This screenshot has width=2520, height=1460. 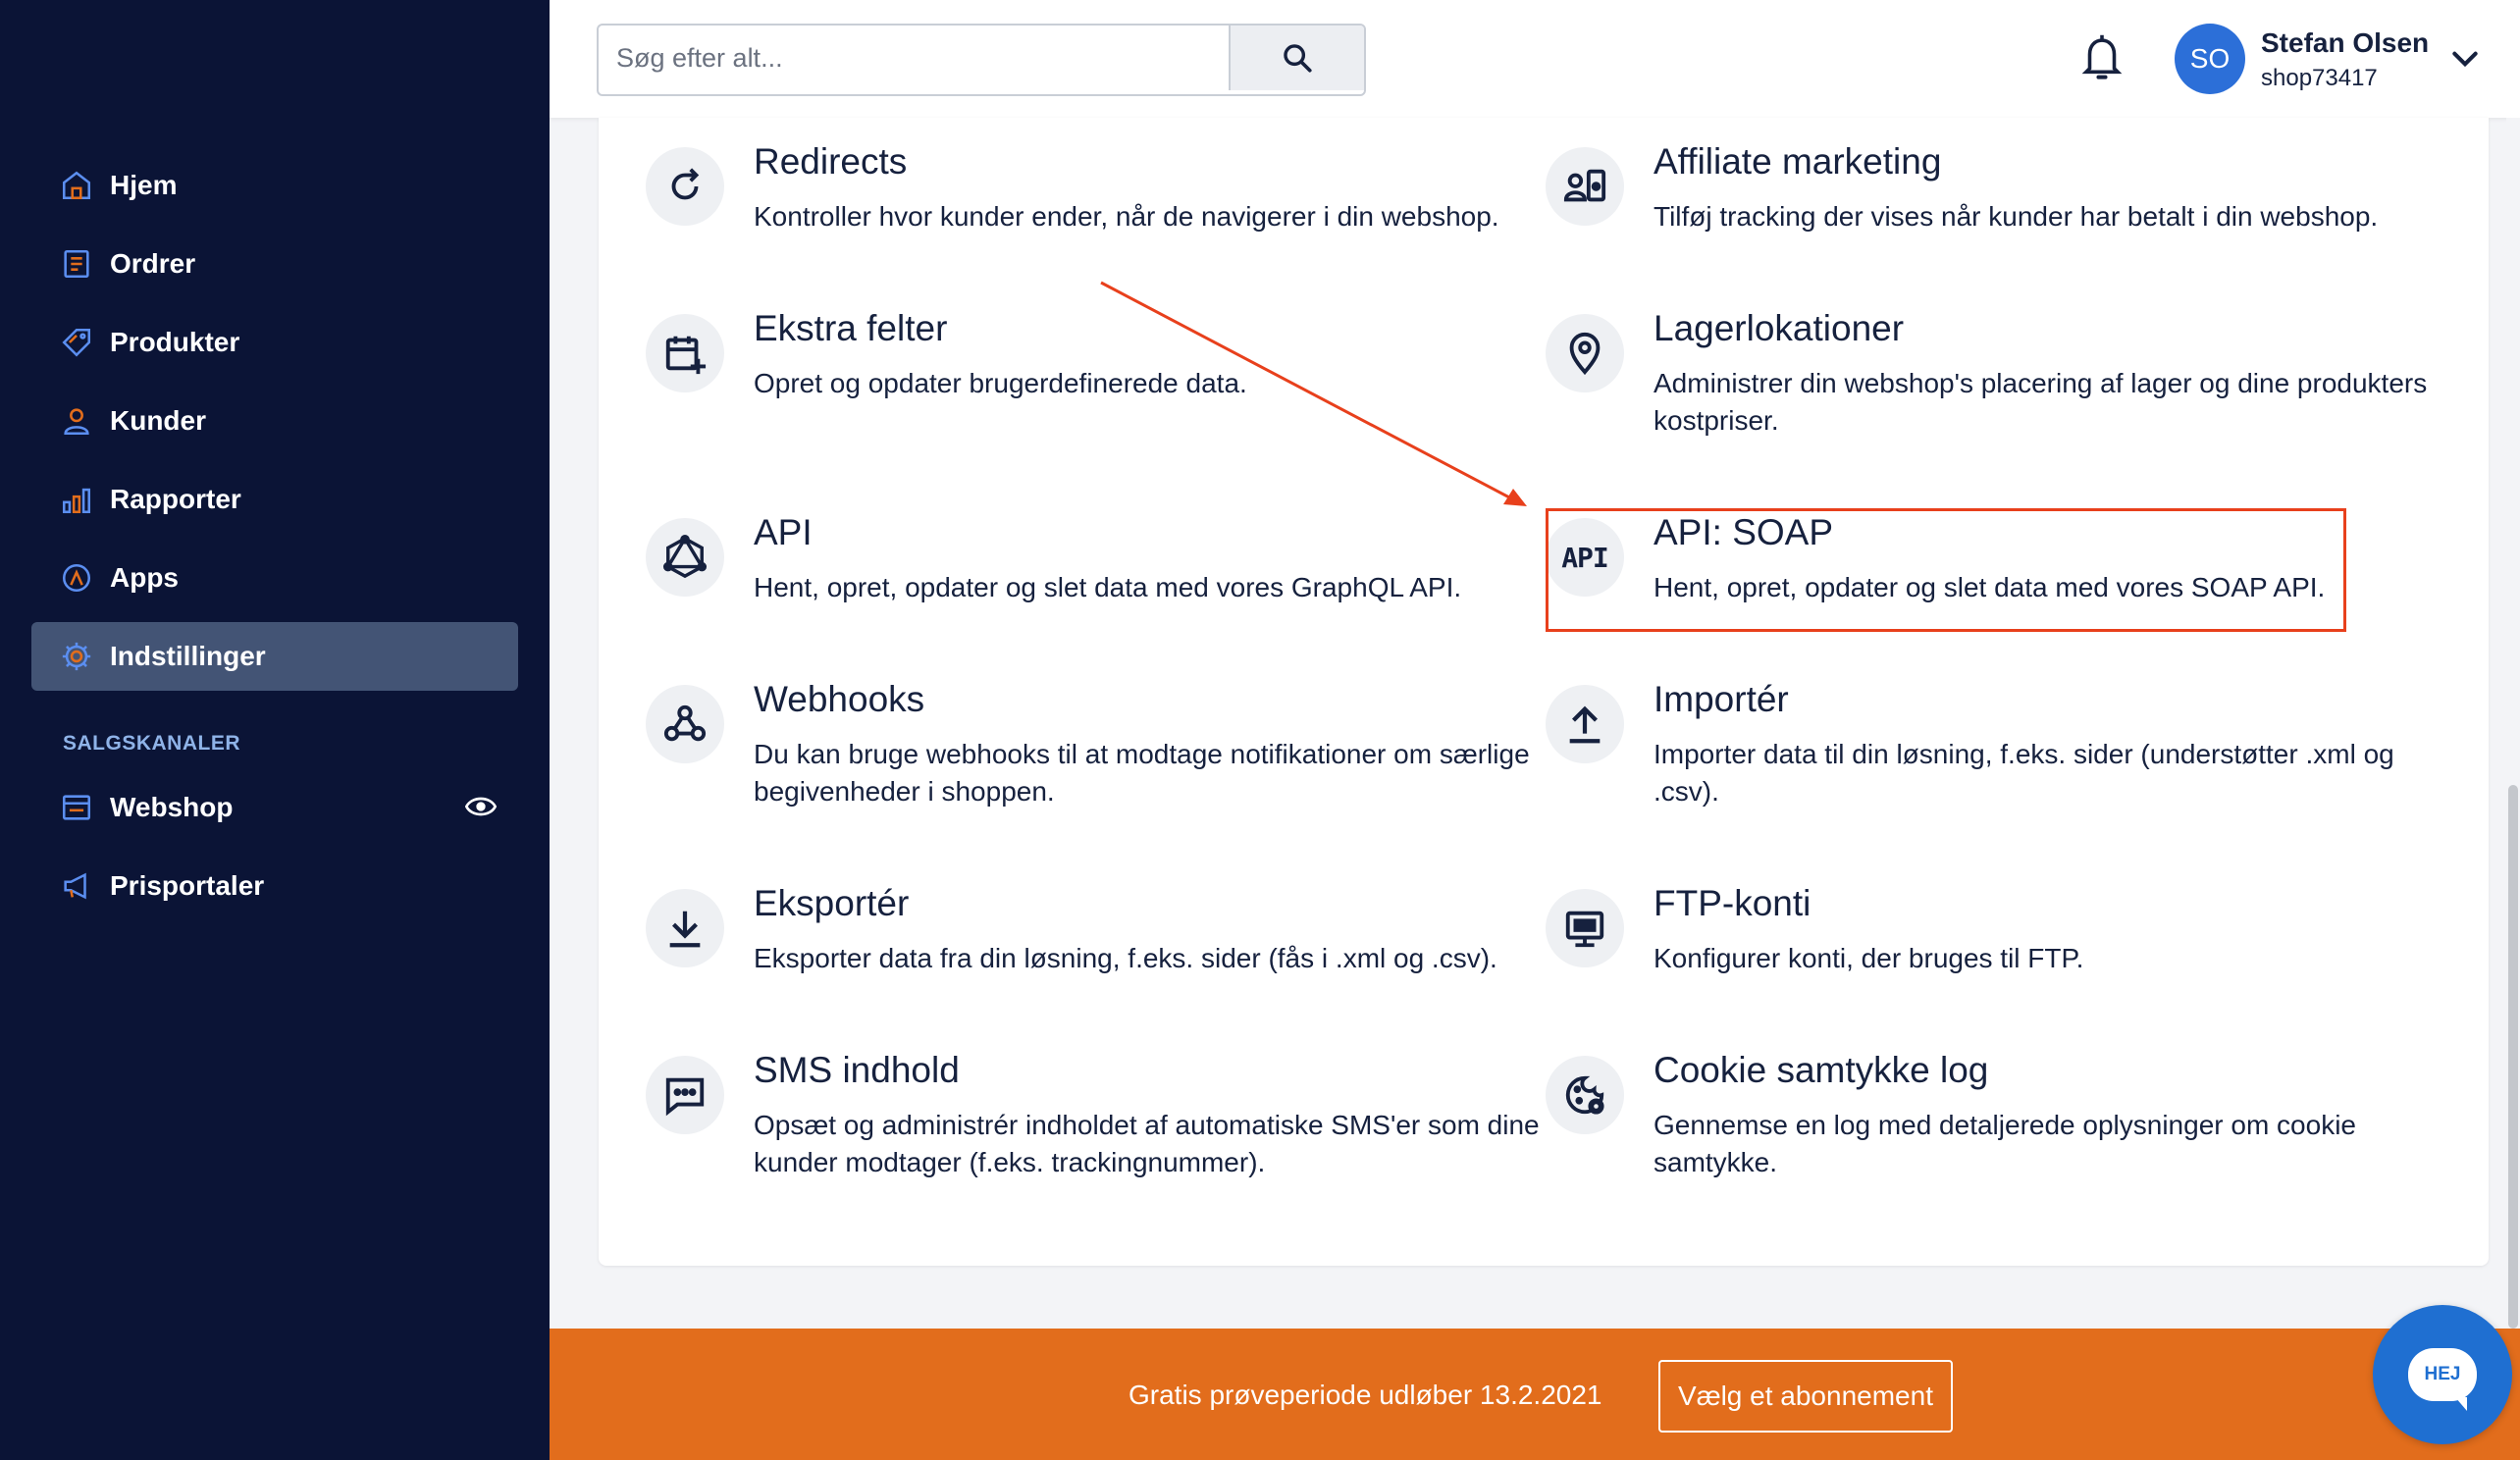 I want to click on sidebar-item-label: Rapporter, so click(x=175, y=499).